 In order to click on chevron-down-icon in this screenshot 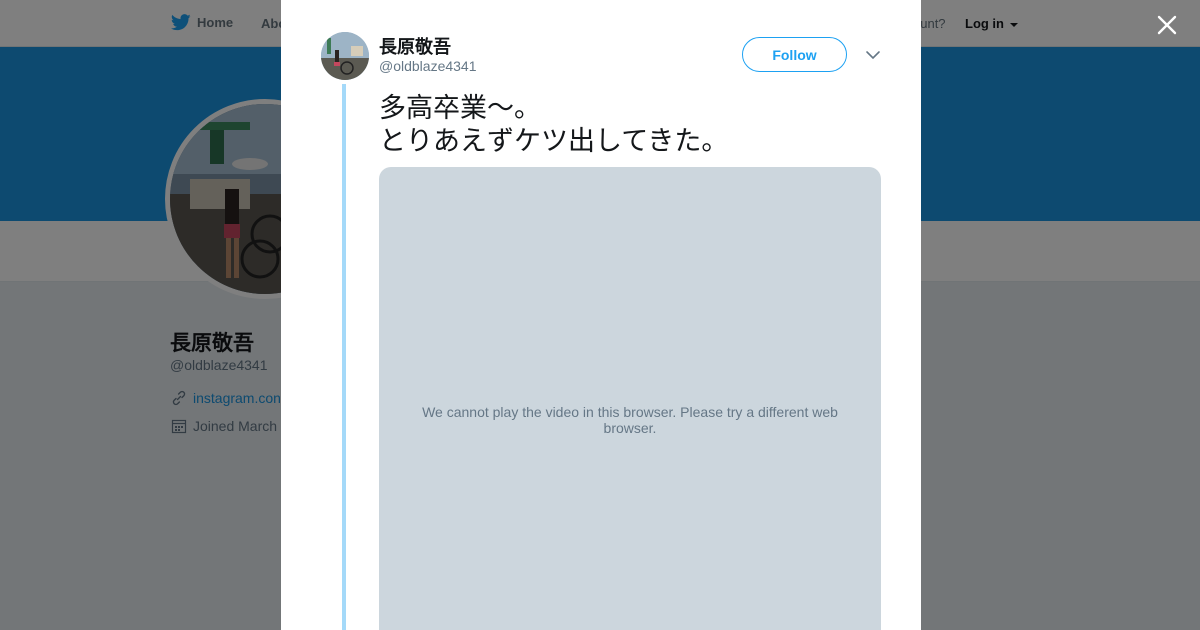, I will do `click(873, 55)`.